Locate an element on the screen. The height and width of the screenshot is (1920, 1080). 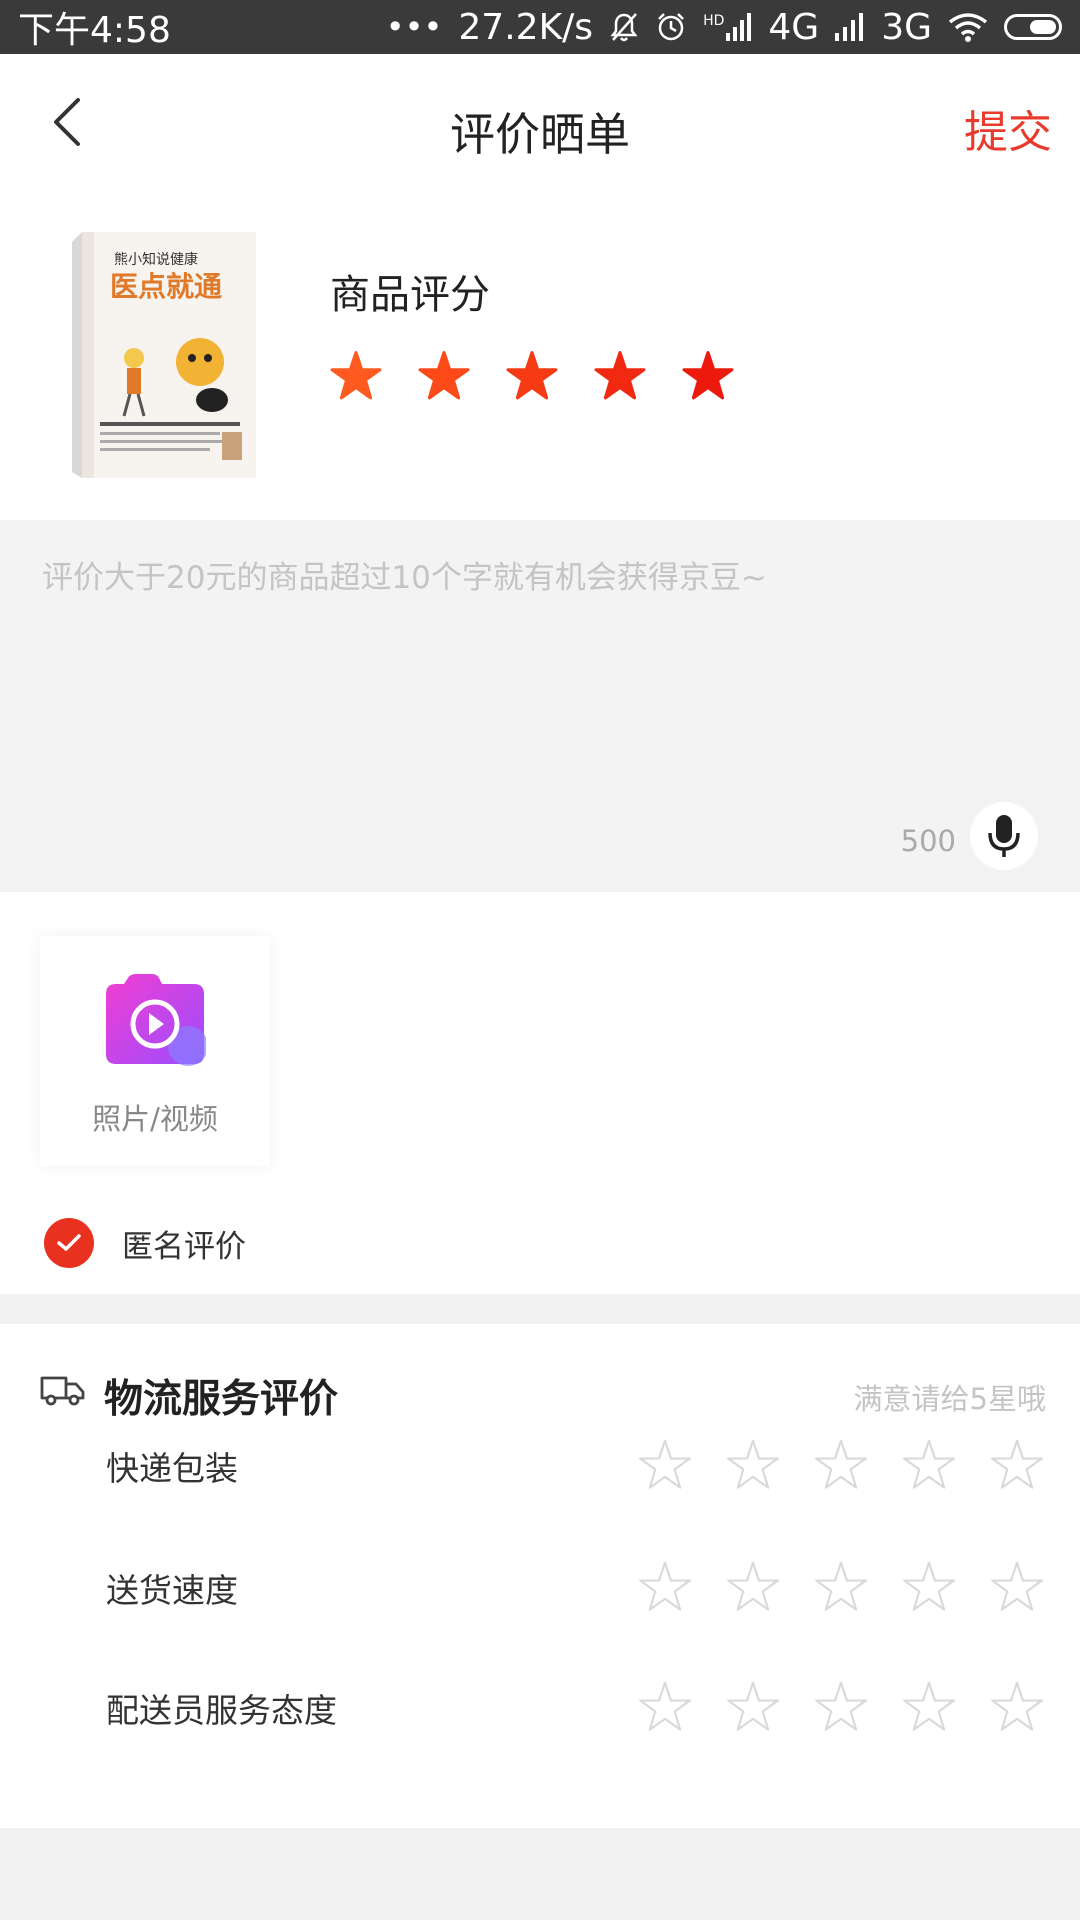
anonymous-toggle: 匿名评价 is located at coordinates (145, 1243).